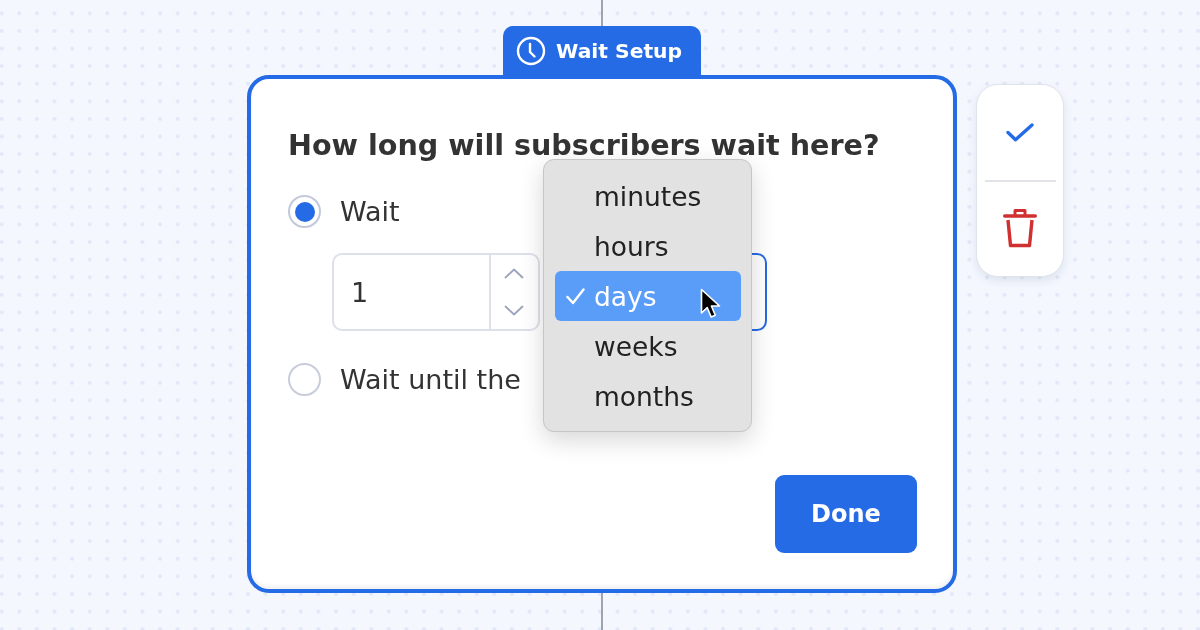  What do you see at coordinates (648, 246) in the screenshot?
I see `menu-item: hours` at bounding box center [648, 246].